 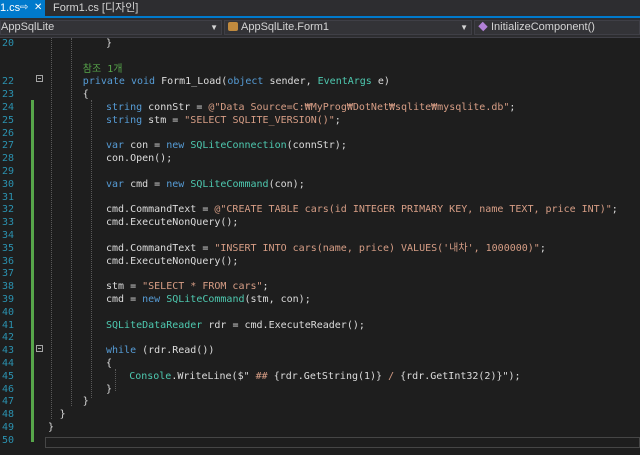 I want to click on document-tab-bar: 1.cs ⇨ ✕ Form1.cs [디자인], so click(x=320, y=9).